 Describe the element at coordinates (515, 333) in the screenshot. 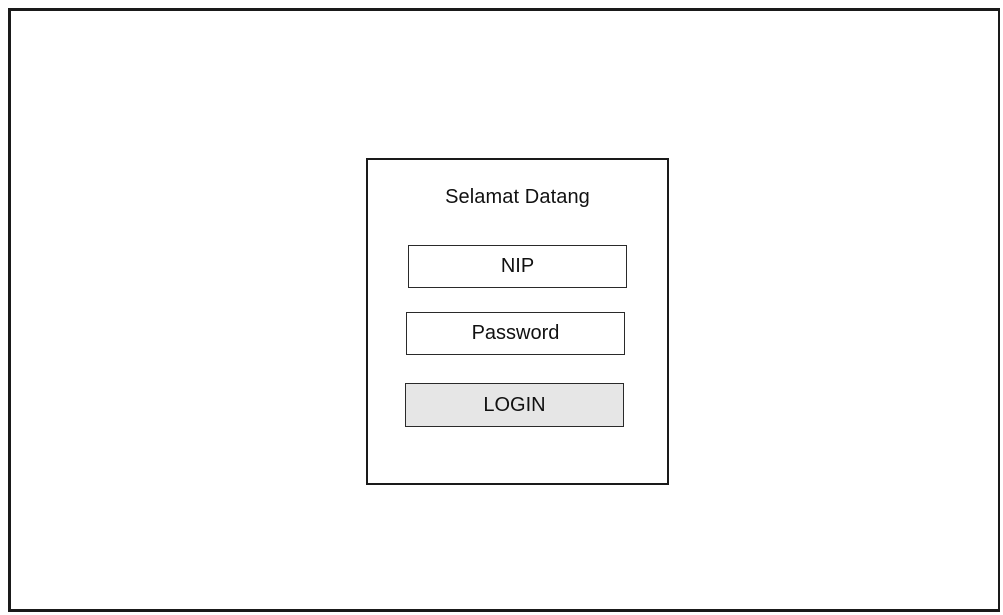

I see `password-input: Password` at that location.